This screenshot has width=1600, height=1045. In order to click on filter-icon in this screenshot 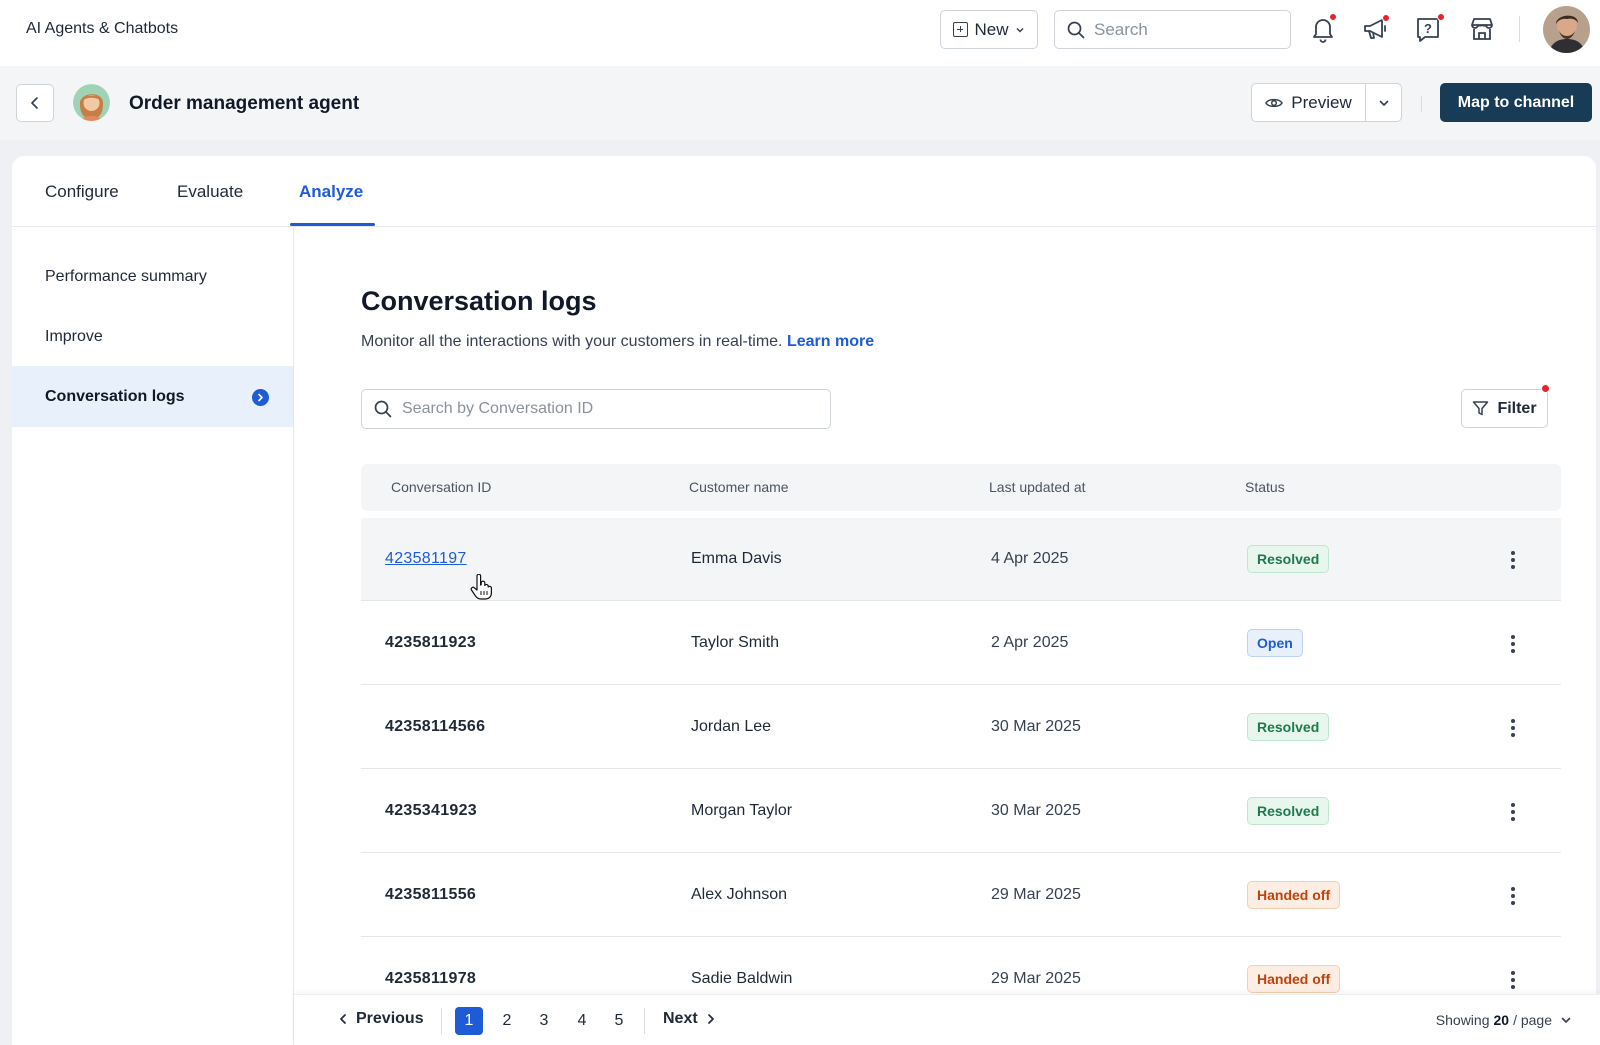, I will do `click(1481, 408)`.